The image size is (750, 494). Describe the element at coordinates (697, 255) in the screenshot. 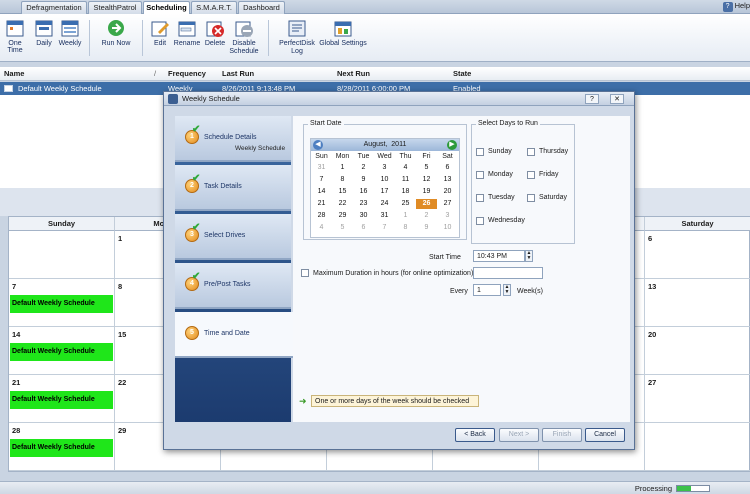

I see `calendar-cell: 6` at that location.